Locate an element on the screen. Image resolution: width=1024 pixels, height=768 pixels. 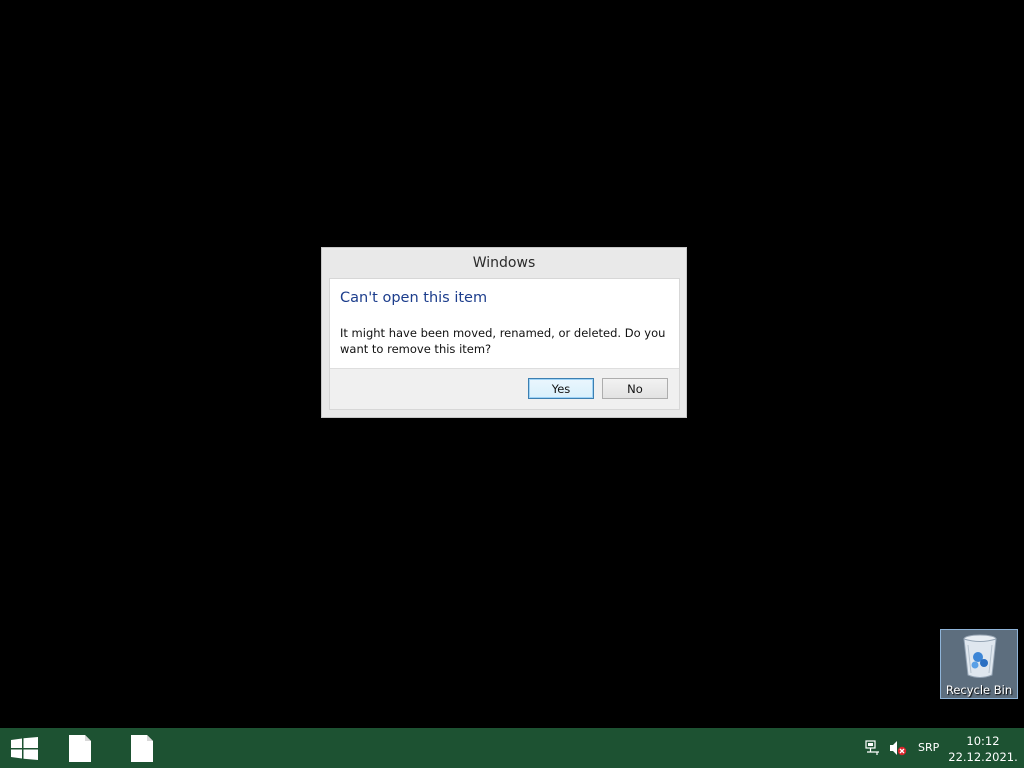
recycle-bin-desktop-icon: Recycle Bin is located at coordinates (979, 664).